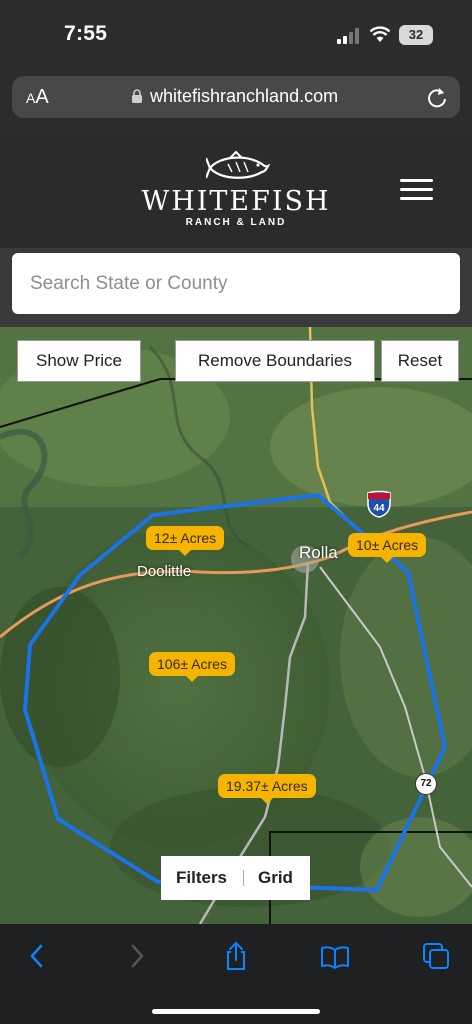 The width and height of the screenshot is (472, 1024). What do you see at coordinates (185, 541) in the screenshot?
I see `listing-marker: 12± Acres` at bounding box center [185, 541].